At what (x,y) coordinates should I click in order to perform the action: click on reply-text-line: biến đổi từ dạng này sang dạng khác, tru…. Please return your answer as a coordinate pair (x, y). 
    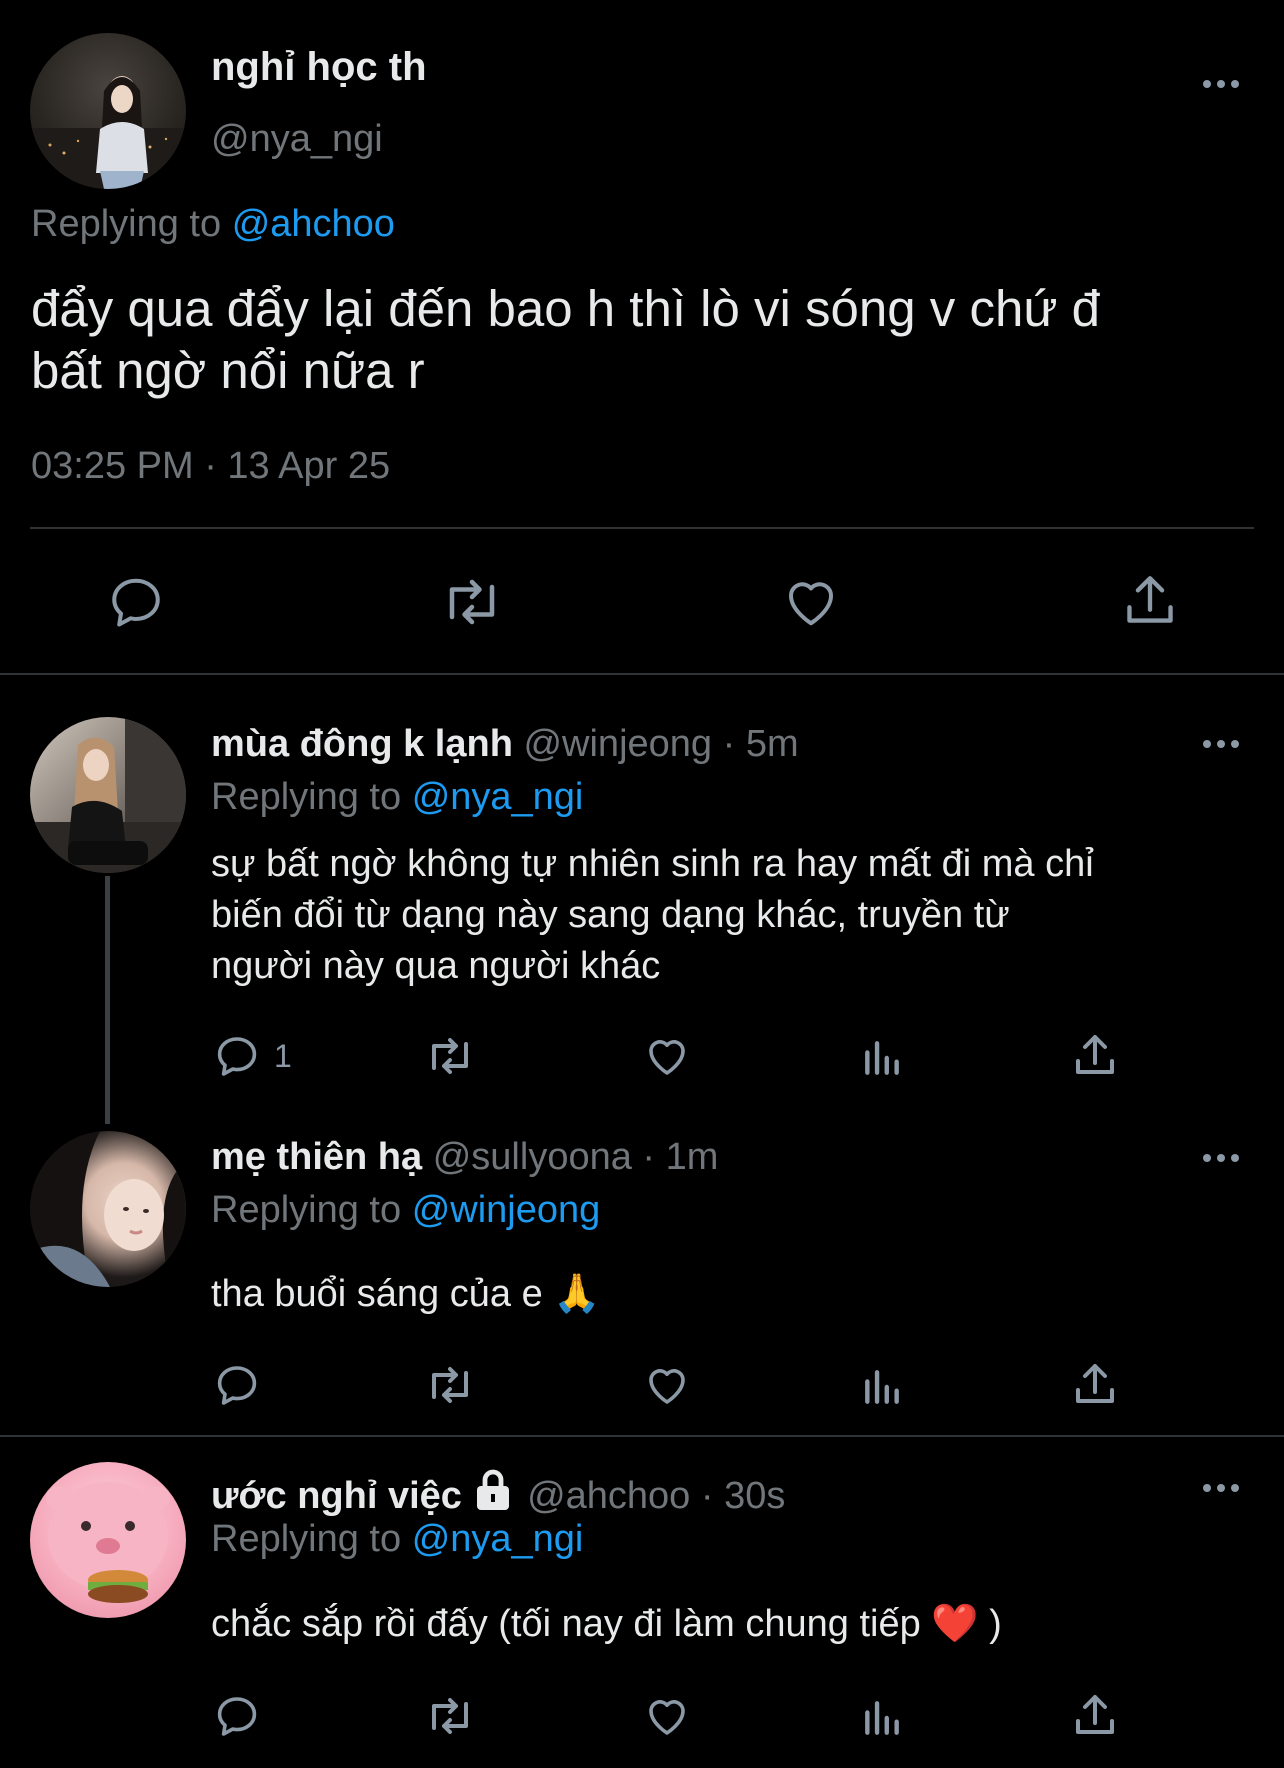
    Looking at the image, I should click on (610, 915).